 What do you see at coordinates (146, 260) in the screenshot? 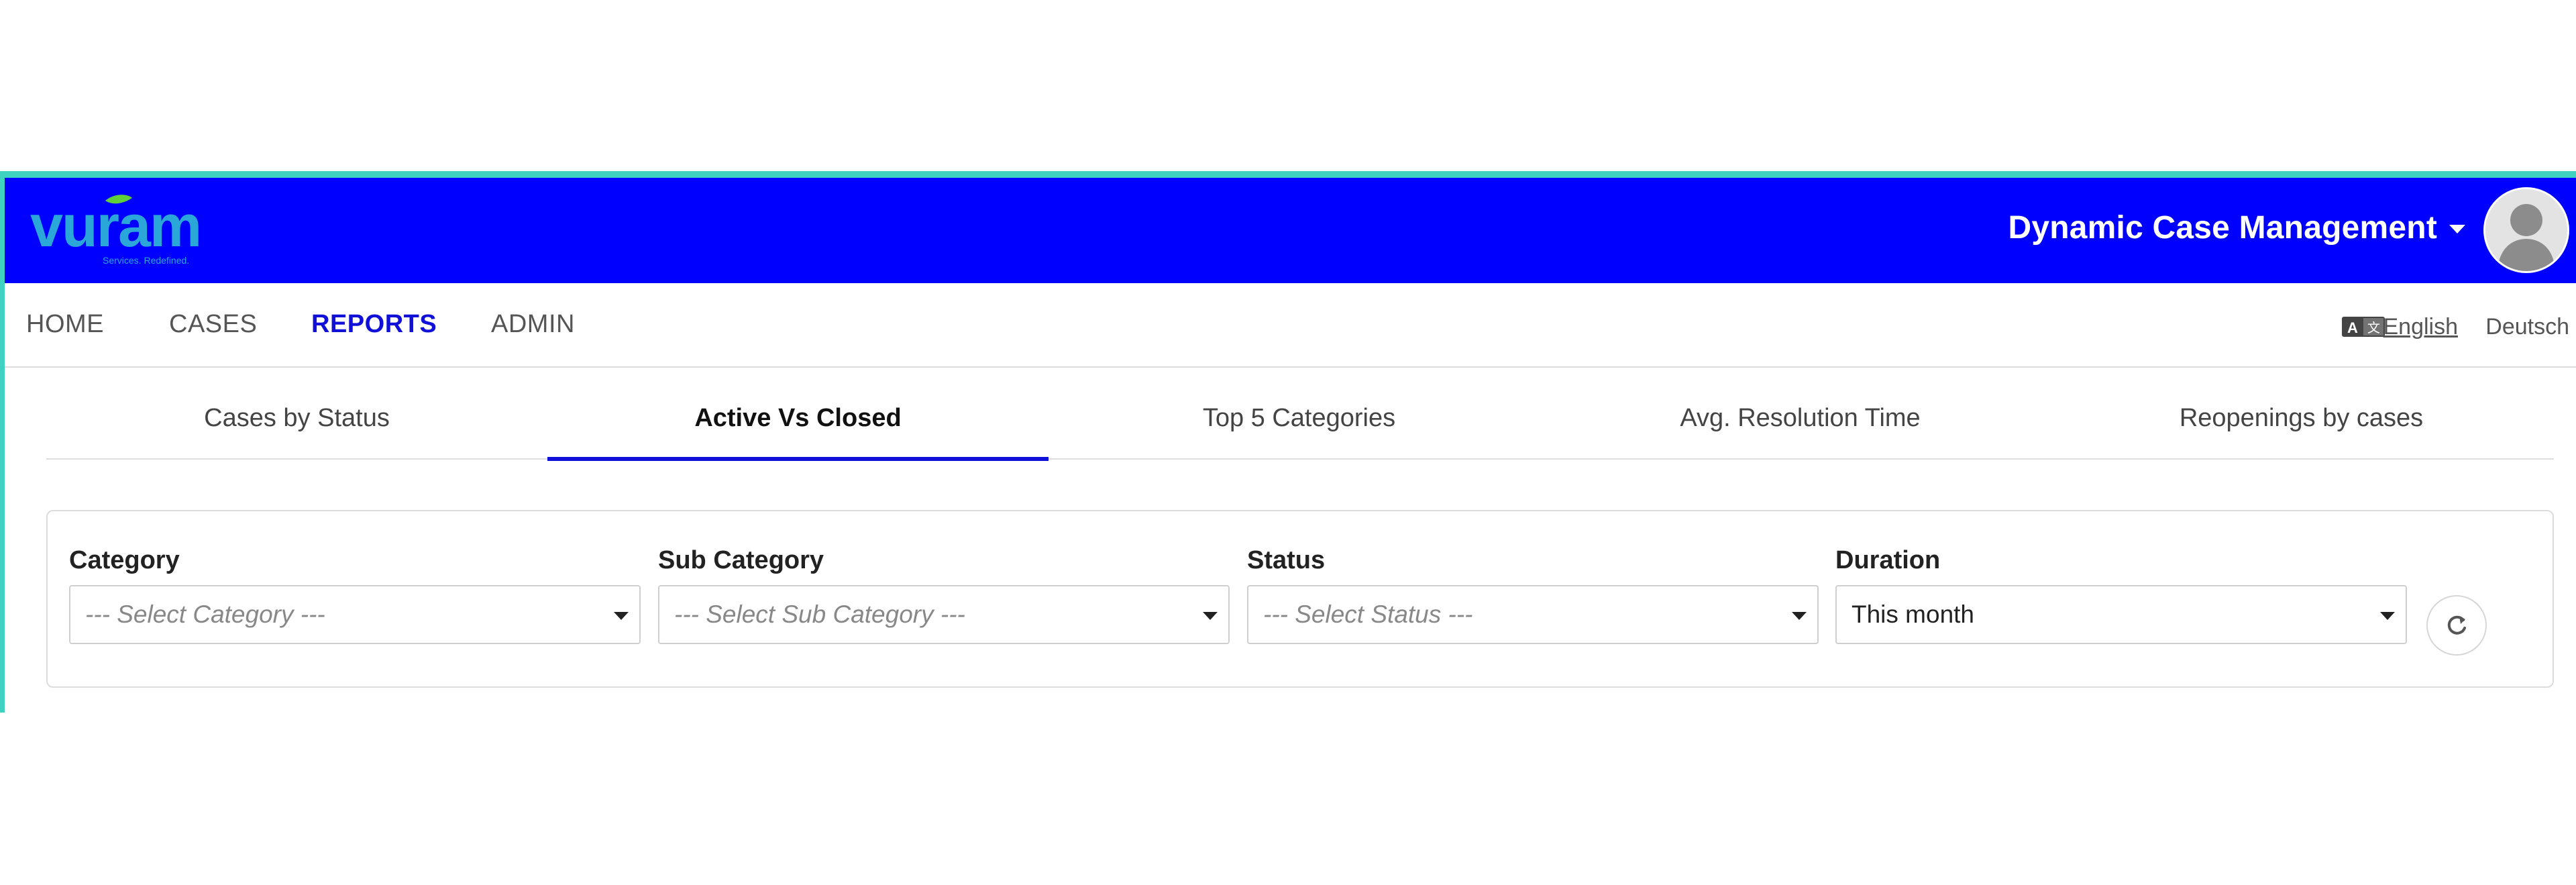
I see `logo-tagline: Services. Redefined.` at bounding box center [146, 260].